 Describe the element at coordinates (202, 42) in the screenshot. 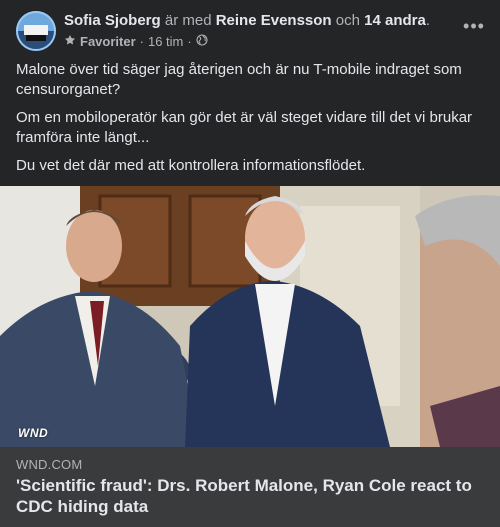

I see `globe-icon` at that location.